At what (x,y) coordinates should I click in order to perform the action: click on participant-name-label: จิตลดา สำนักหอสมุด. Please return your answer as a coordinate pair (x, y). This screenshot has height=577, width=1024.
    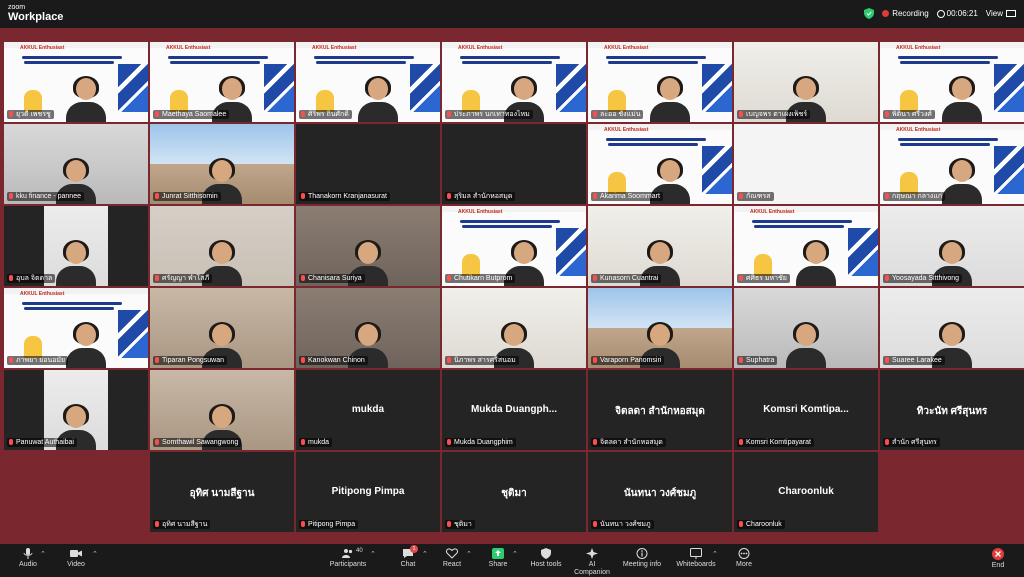
    Looking at the image, I should click on (628, 442).